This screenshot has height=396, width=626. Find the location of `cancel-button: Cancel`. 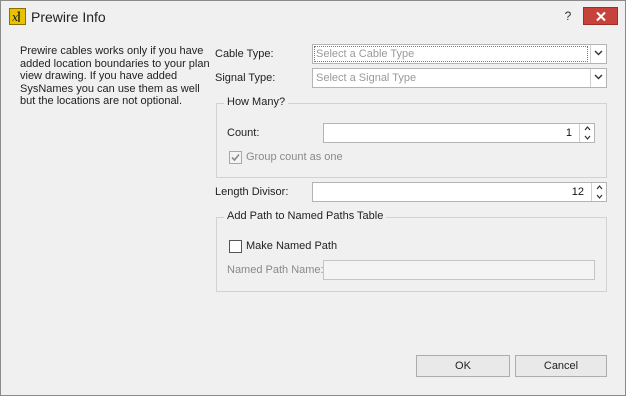

cancel-button: Cancel is located at coordinates (561, 366).